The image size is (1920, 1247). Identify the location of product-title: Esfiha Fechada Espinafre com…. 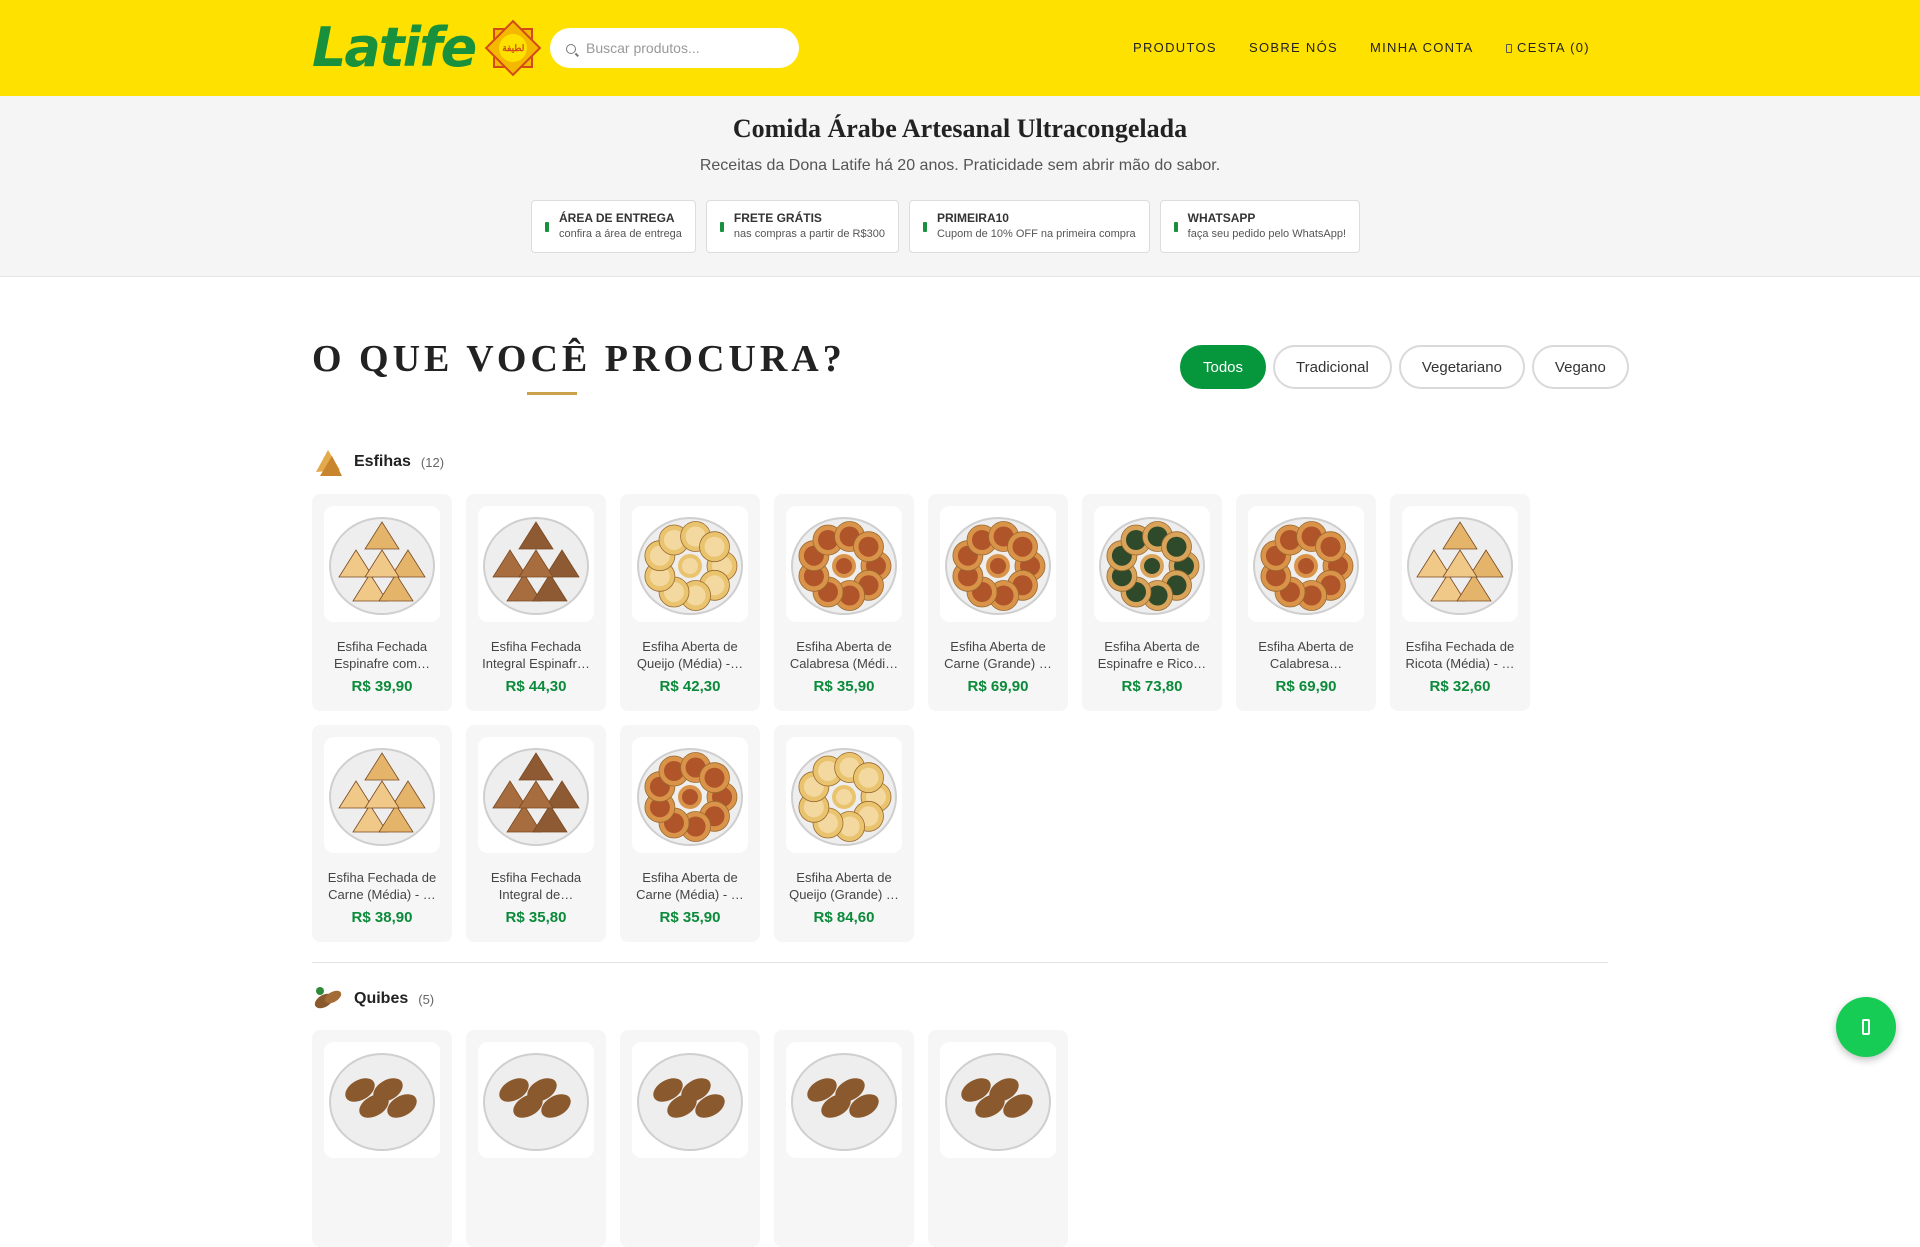
(382, 655).